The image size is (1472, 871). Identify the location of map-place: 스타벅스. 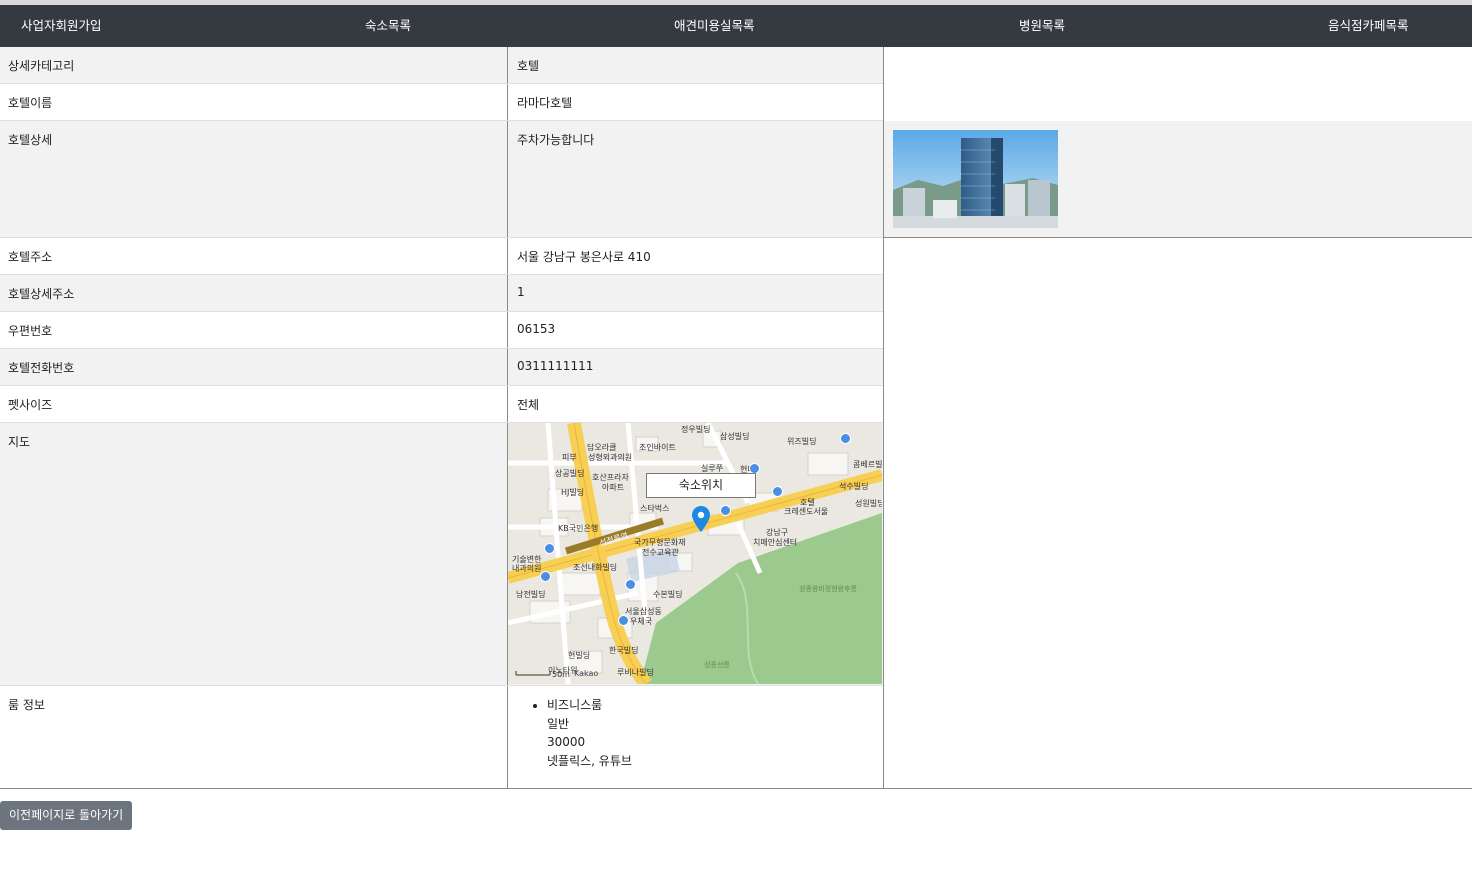
(655, 508).